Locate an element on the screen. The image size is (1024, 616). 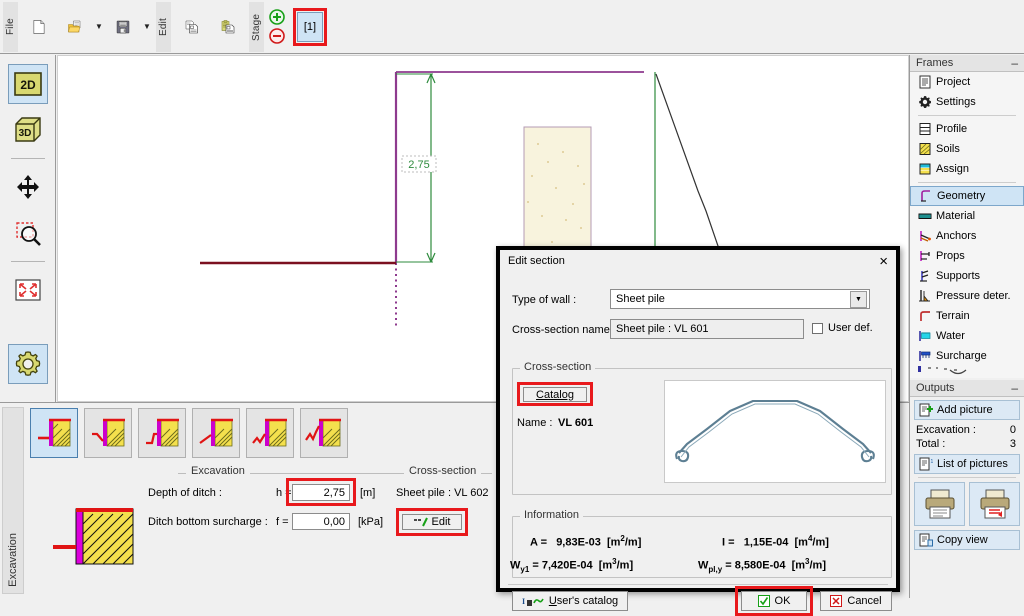
view-2d-button: 2D is located at coordinates (27, 84).